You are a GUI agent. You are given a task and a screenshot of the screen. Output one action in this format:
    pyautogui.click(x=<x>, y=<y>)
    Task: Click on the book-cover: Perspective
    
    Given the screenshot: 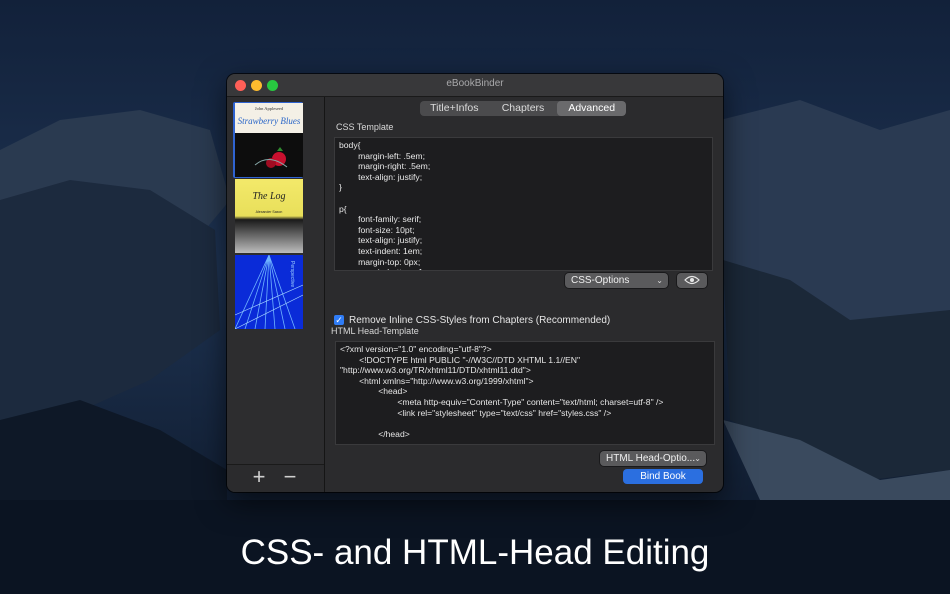 What is the action you would take?
    pyautogui.click(x=269, y=292)
    